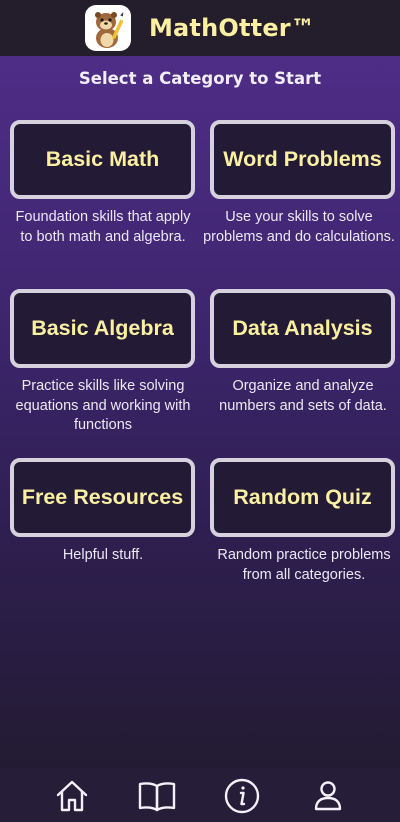  I want to click on category-label: Free Resources, so click(102, 497).